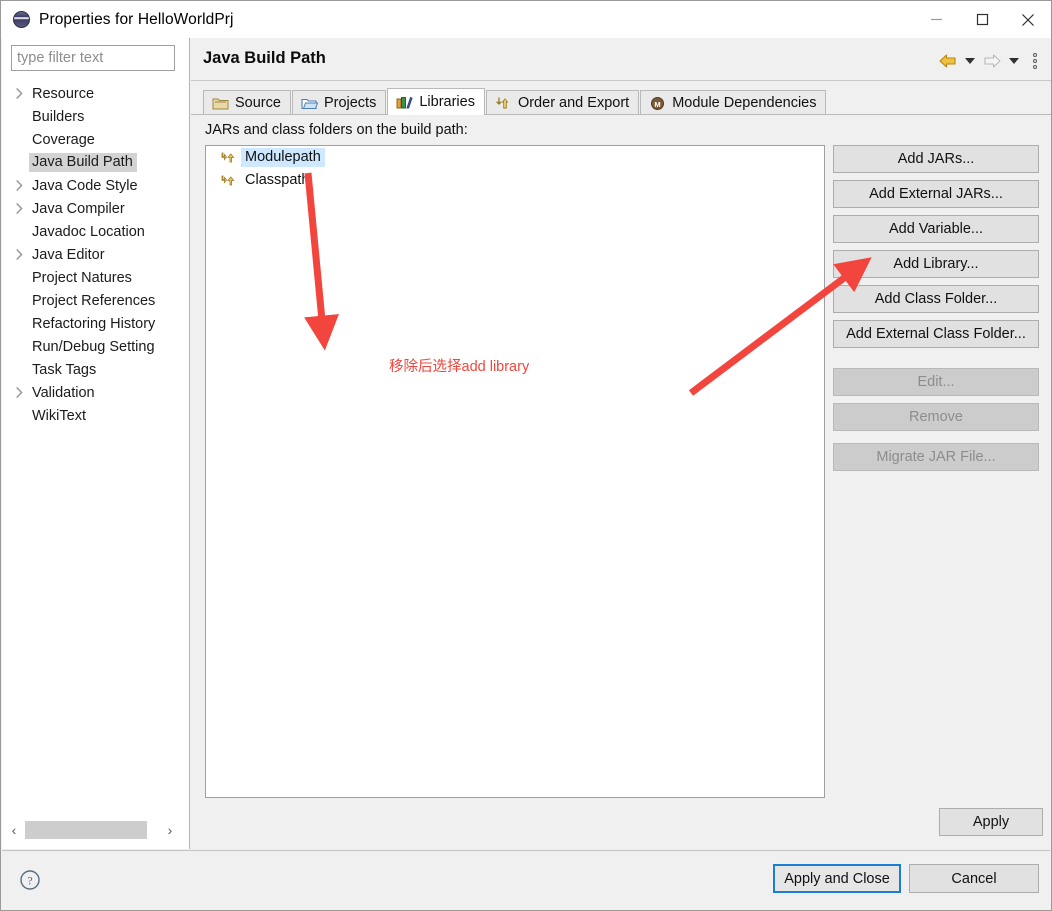  I want to click on sidebar-item-java-build-path: Java Build Path, so click(96, 162).